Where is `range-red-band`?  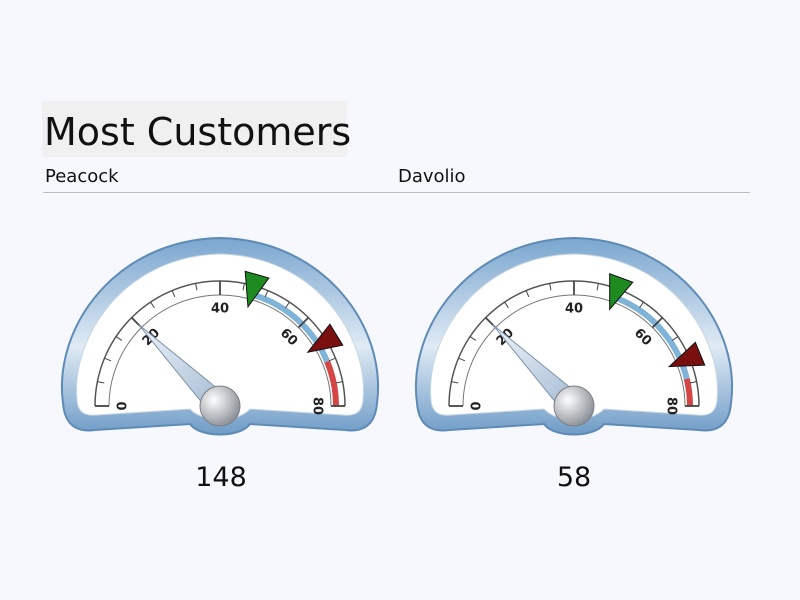 range-red-band is located at coordinates (688, 392).